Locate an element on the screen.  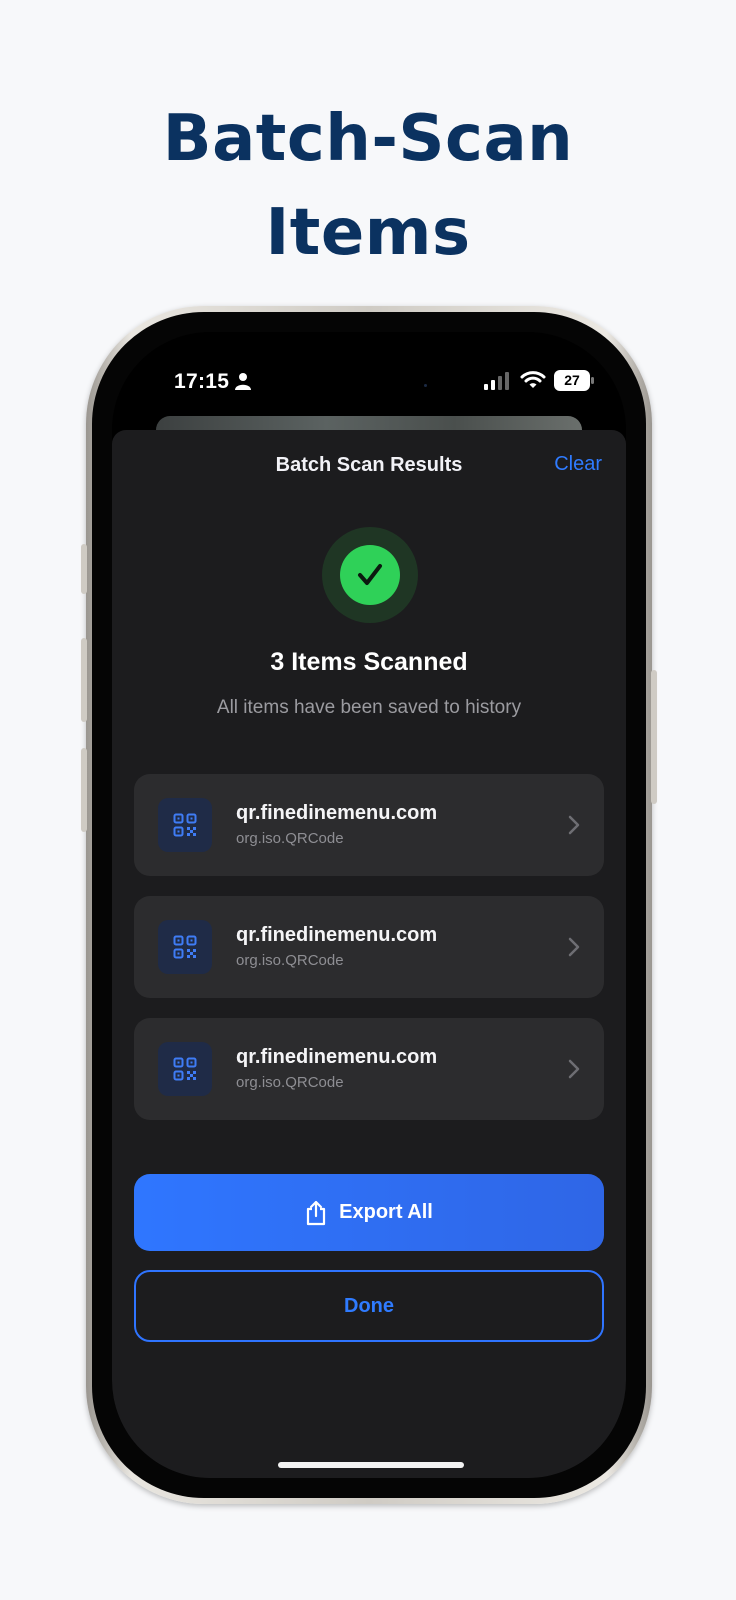
wifi-icon is located at coordinates (533, 379).